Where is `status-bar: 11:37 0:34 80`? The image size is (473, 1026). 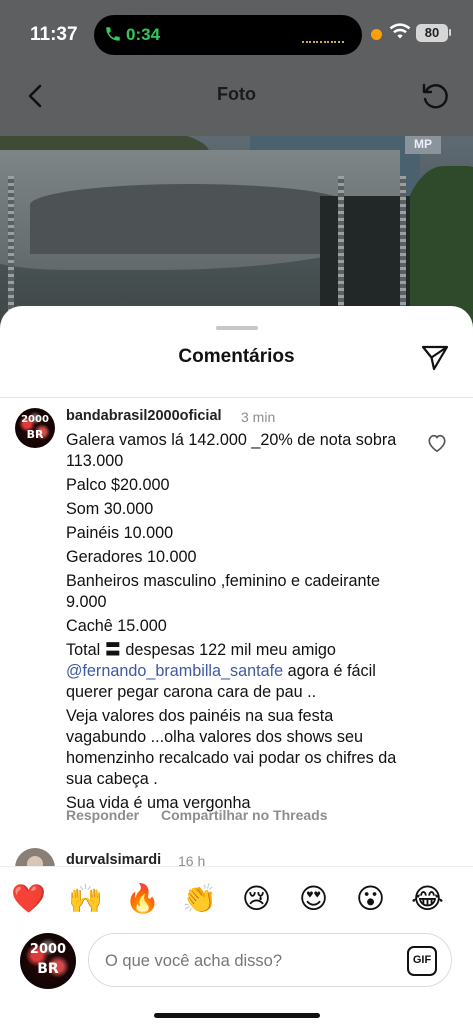 status-bar: 11:37 0:34 80 is located at coordinates (236, 35).